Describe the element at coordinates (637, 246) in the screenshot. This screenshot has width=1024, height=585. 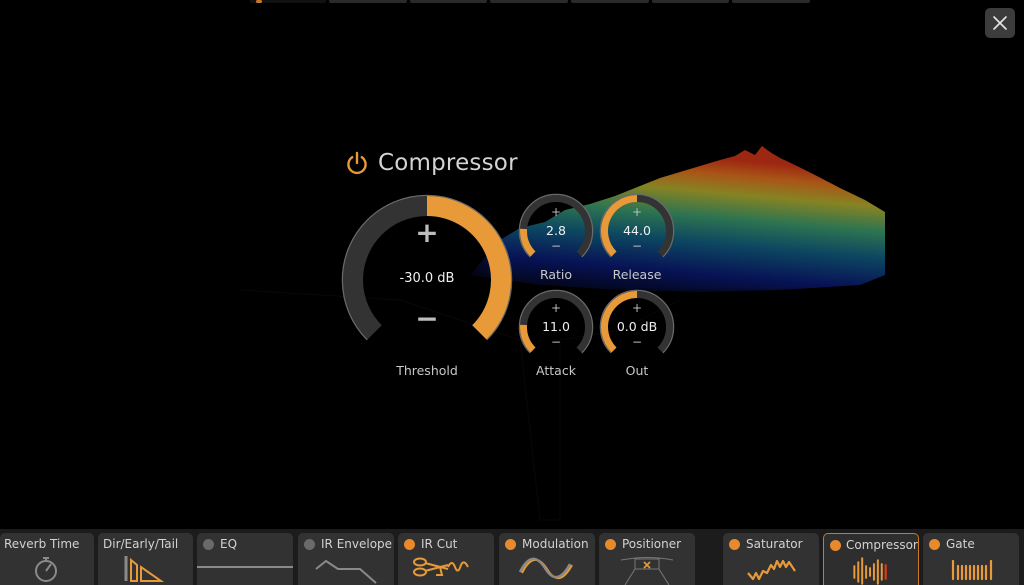
I see `release-decrement-button: −` at that location.